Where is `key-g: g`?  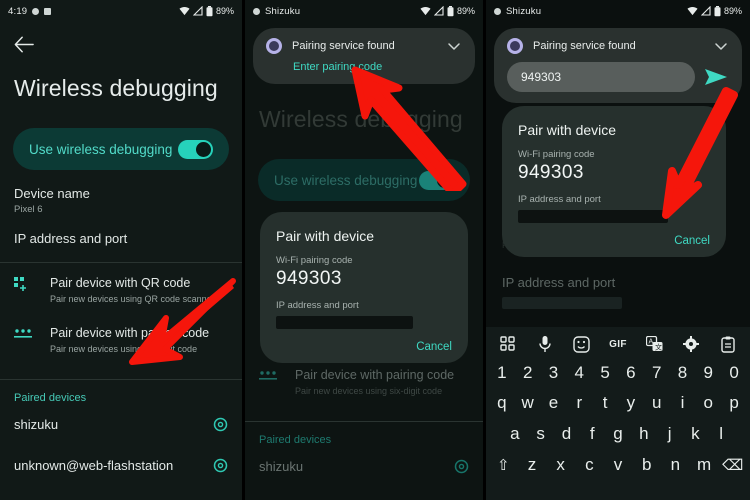
key-g: g is located at coordinates (618, 434).